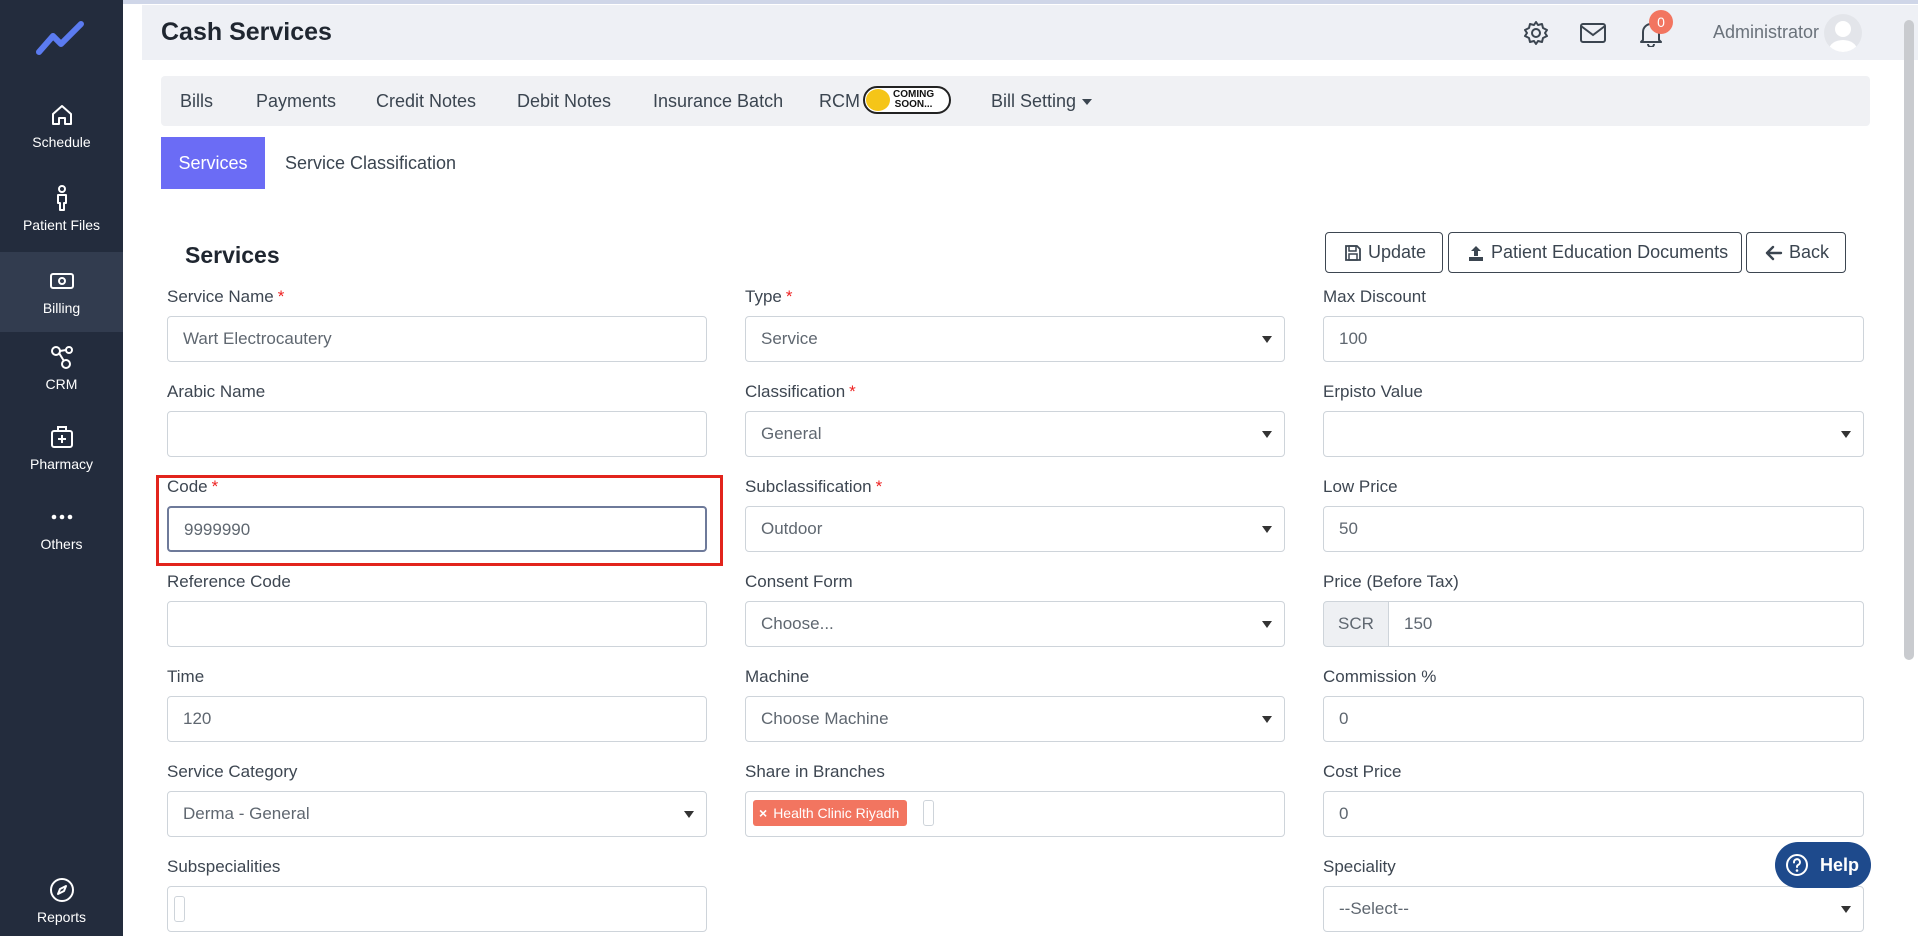 The image size is (1918, 936). Describe the element at coordinates (246, 32) in the screenshot. I see `page-title: Cash Services` at that location.